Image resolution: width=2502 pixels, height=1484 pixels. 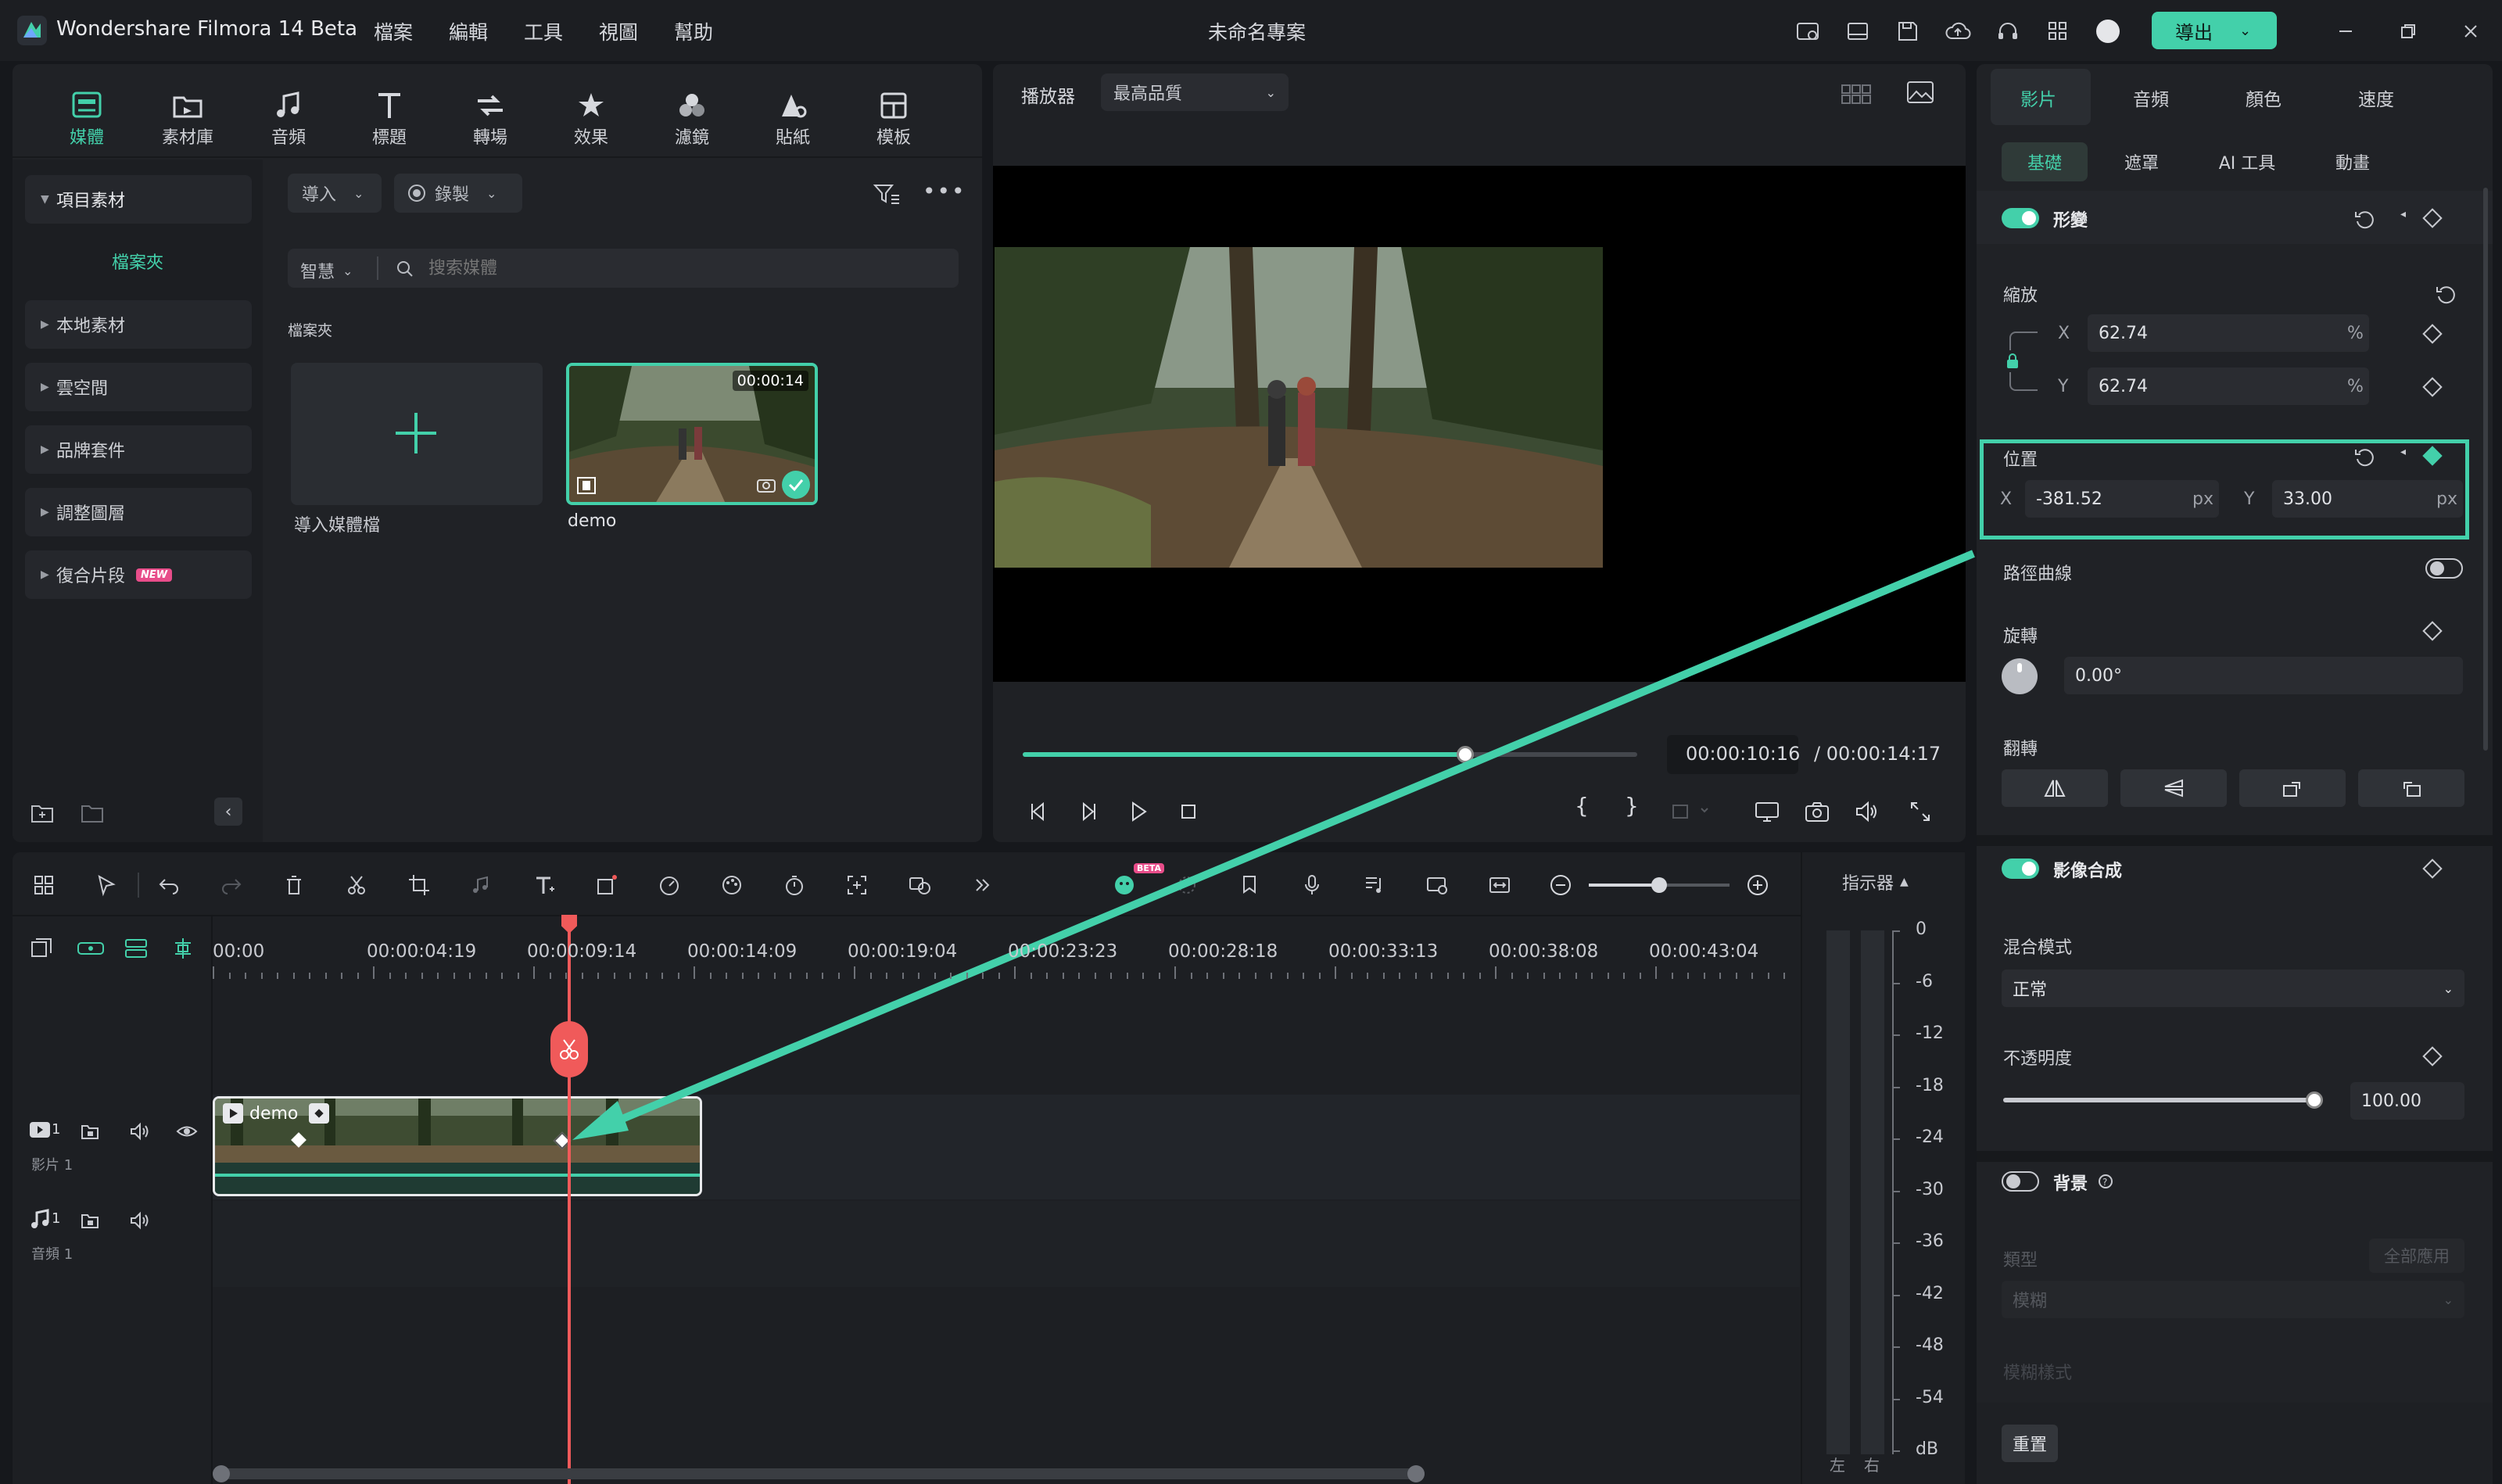 I want to click on tab-stickers: 貼紙, so click(x=793, y=118).